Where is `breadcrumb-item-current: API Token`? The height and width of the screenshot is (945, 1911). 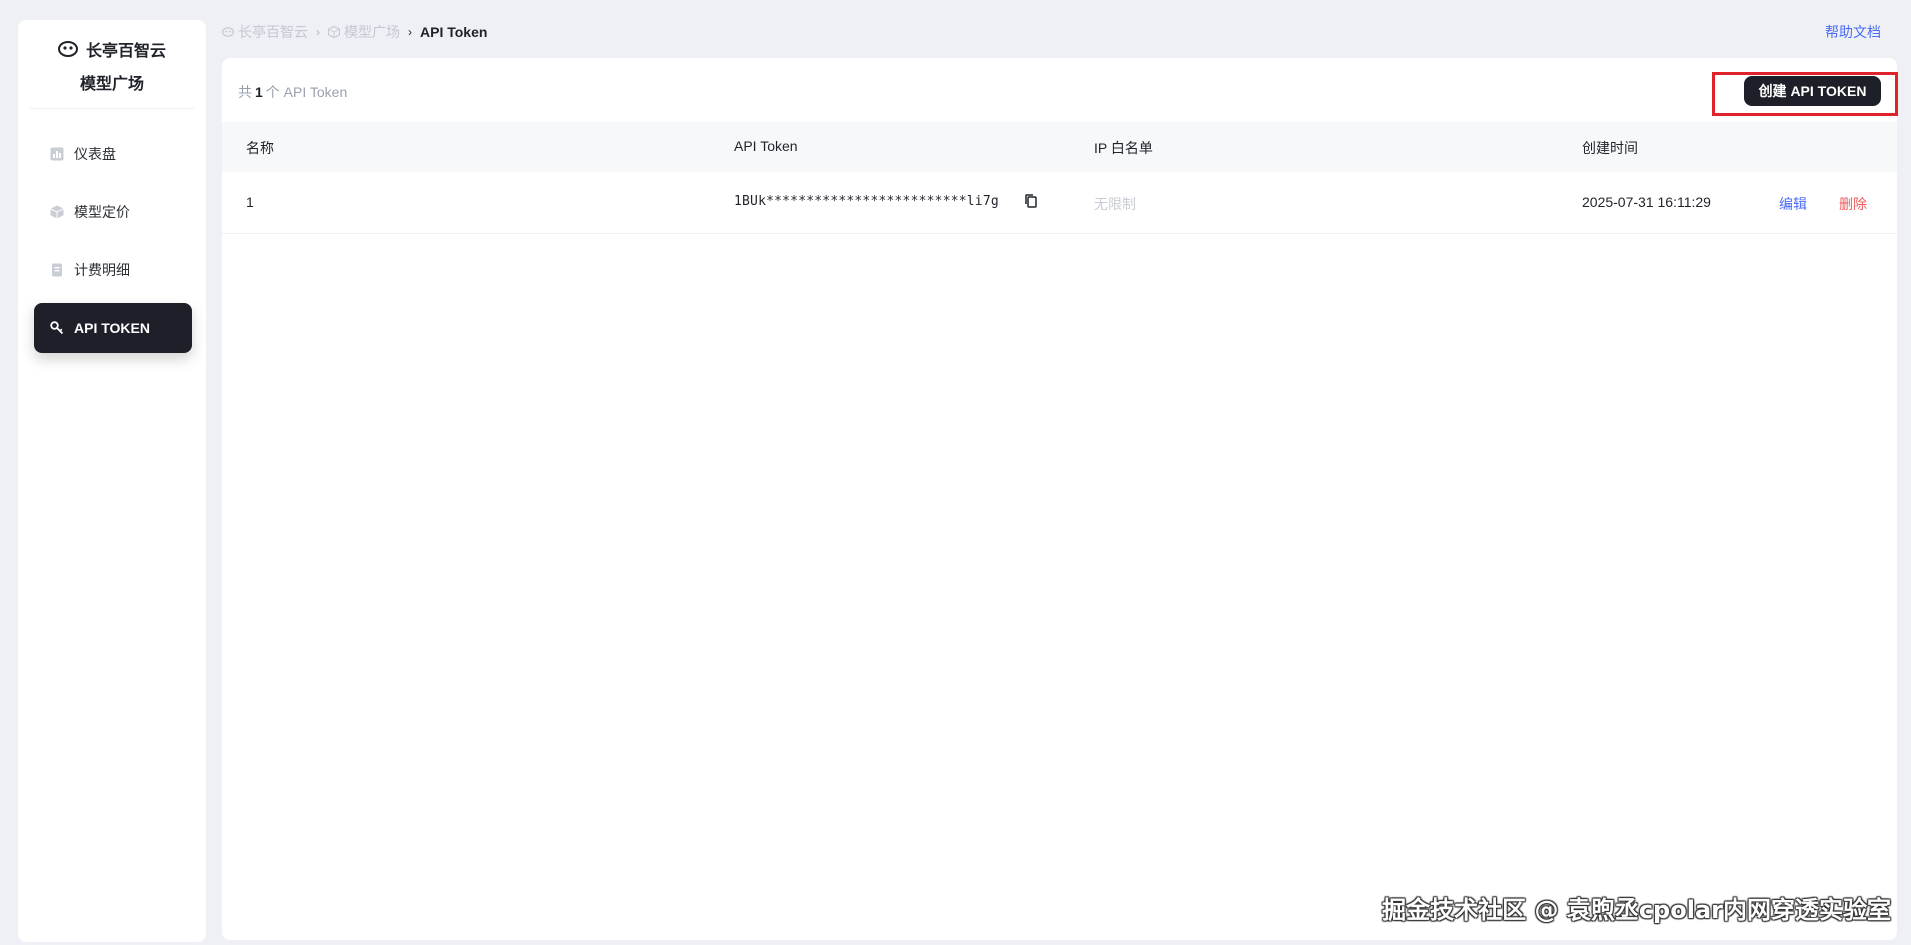 breadcrumb-item-current: API Token is located at coordinates (453, 32).